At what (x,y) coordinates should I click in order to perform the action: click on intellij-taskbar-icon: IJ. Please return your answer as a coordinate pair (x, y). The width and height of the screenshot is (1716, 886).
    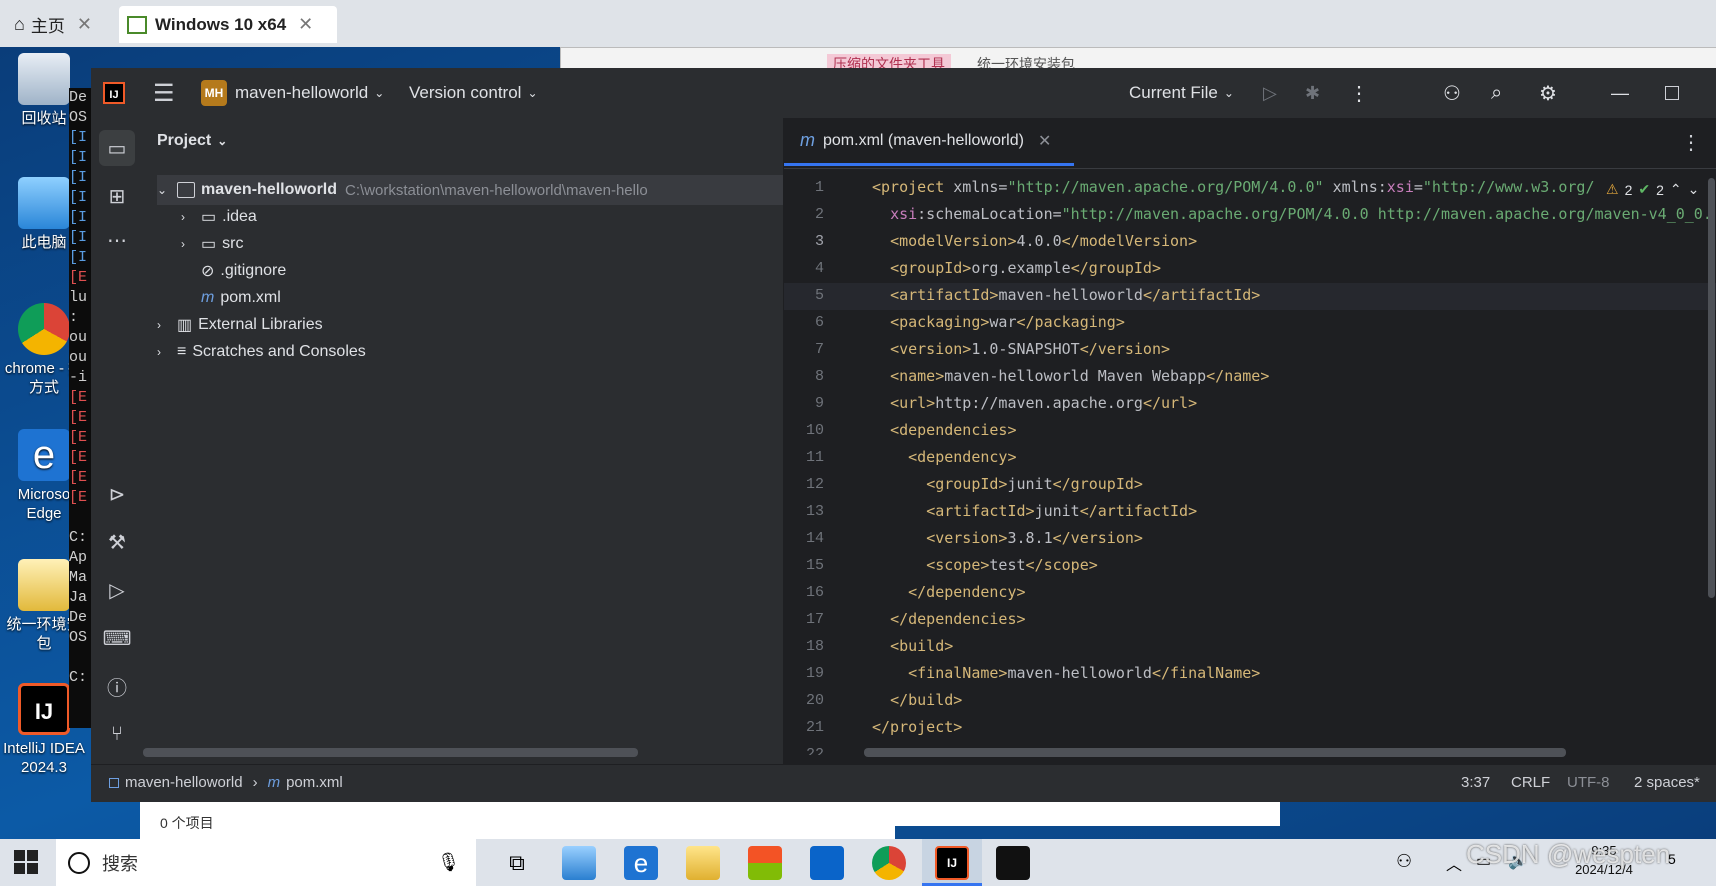
    Looking at the image, I should click on (952, 863).